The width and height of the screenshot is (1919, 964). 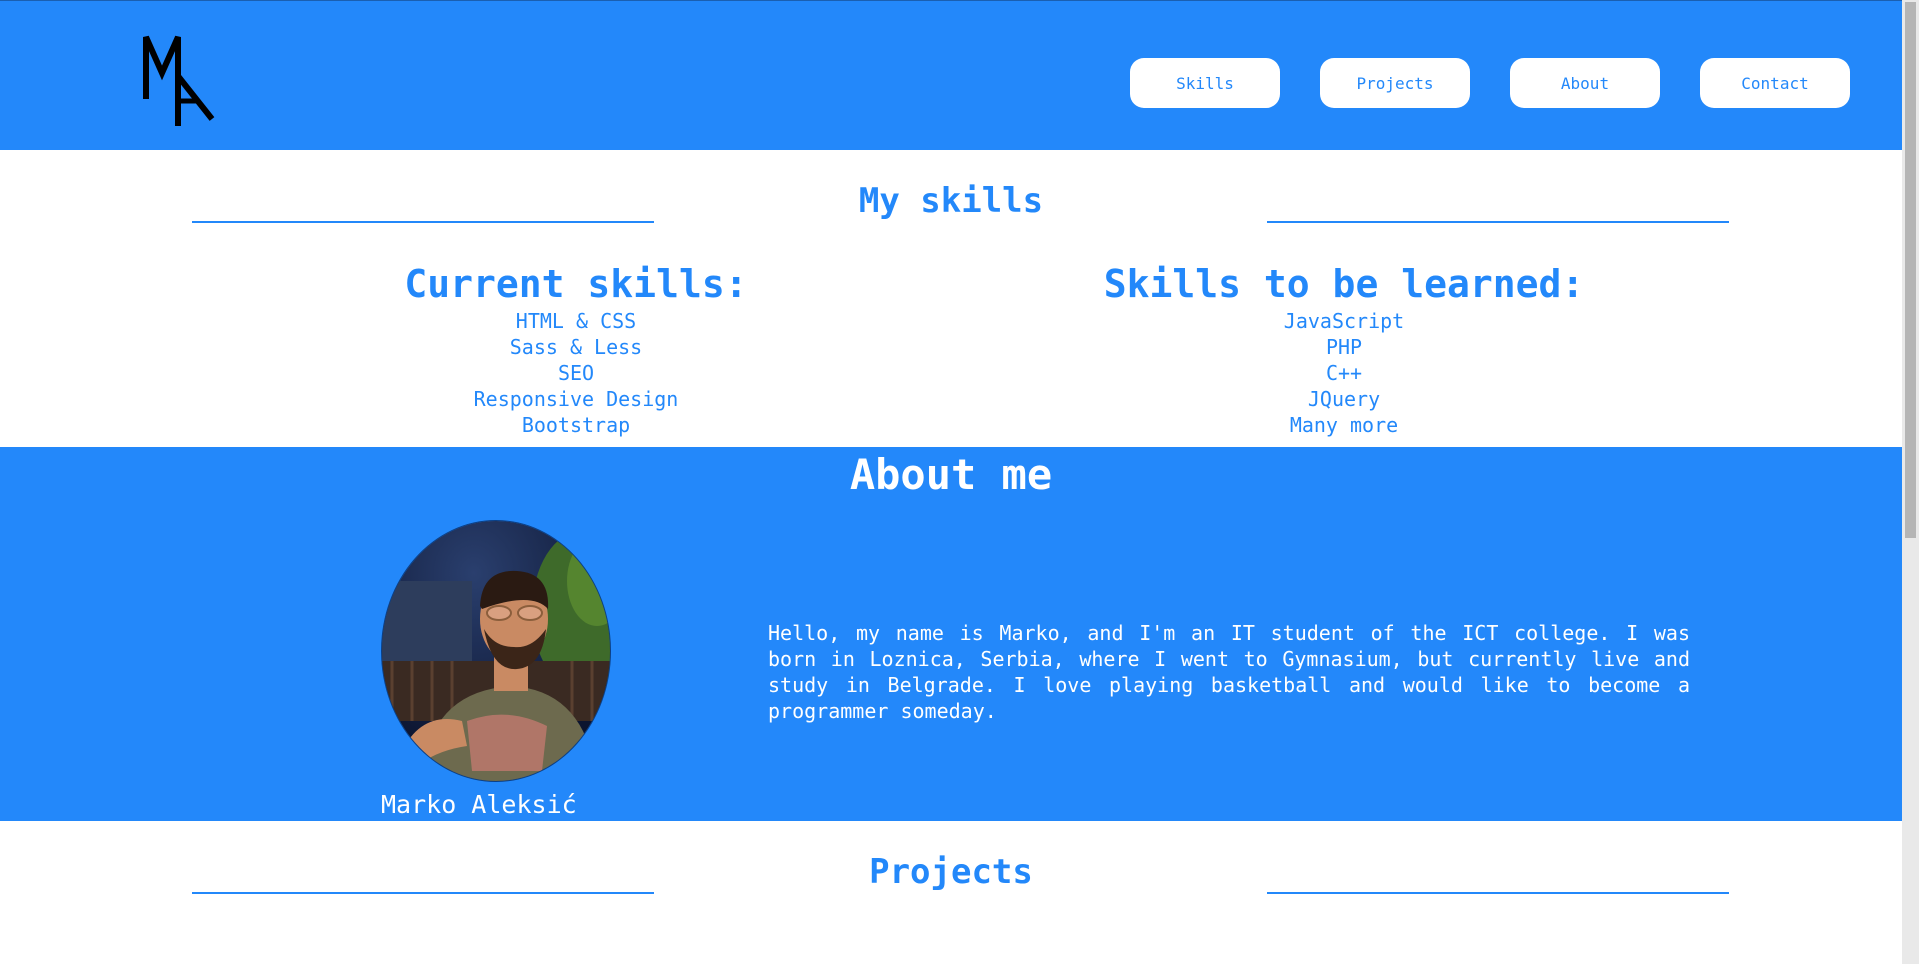 I want to click on skills-to-learn-list: JavaScript PHP C++ JQuery Many more, so click(x=1344, y=373).